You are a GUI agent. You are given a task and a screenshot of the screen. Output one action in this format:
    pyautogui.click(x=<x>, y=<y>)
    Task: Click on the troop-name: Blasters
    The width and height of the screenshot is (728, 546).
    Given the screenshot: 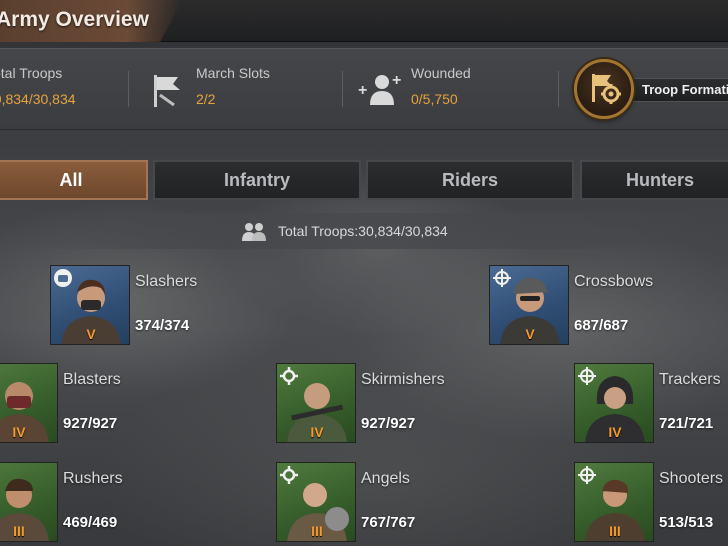 What is the action you would take?
    pyautogui.click(x=92, y=379)
    